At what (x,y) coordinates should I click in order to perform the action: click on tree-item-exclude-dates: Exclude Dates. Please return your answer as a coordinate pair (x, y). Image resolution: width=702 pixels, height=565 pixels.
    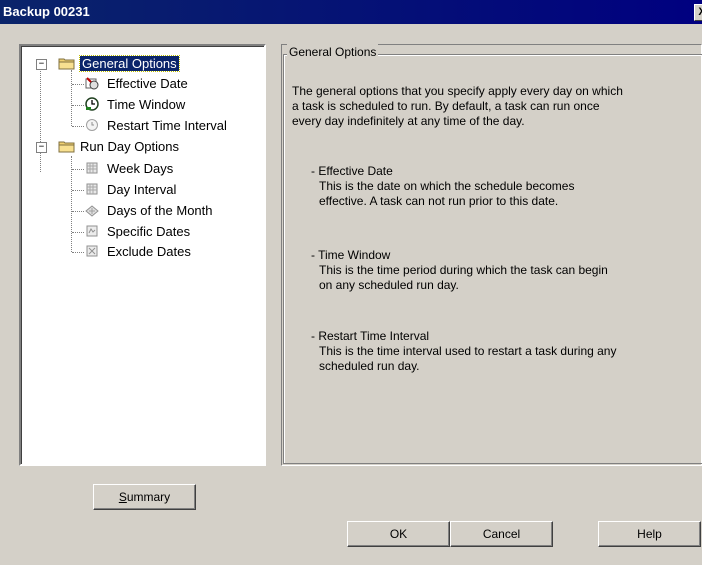
    Looking at the image, I should click on (149, 252).